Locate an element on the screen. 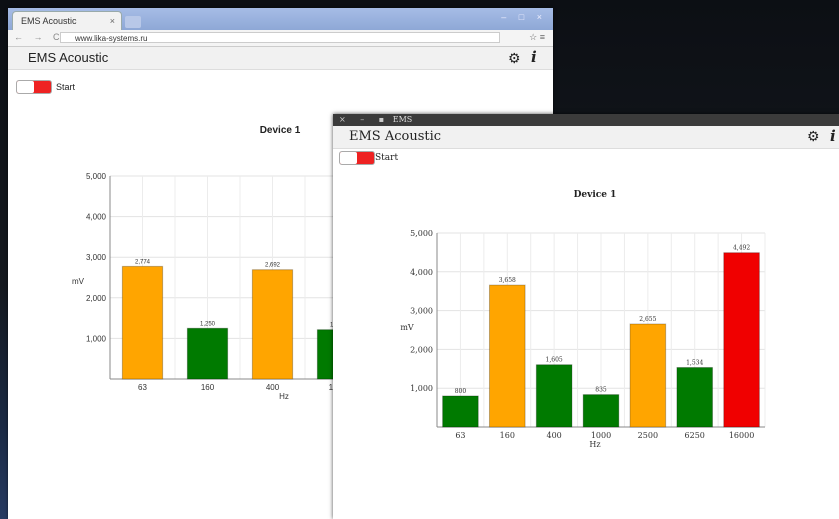 The width and height of the screenshot is (839, 519). start-label: Start is located at coordinates (66, 87).